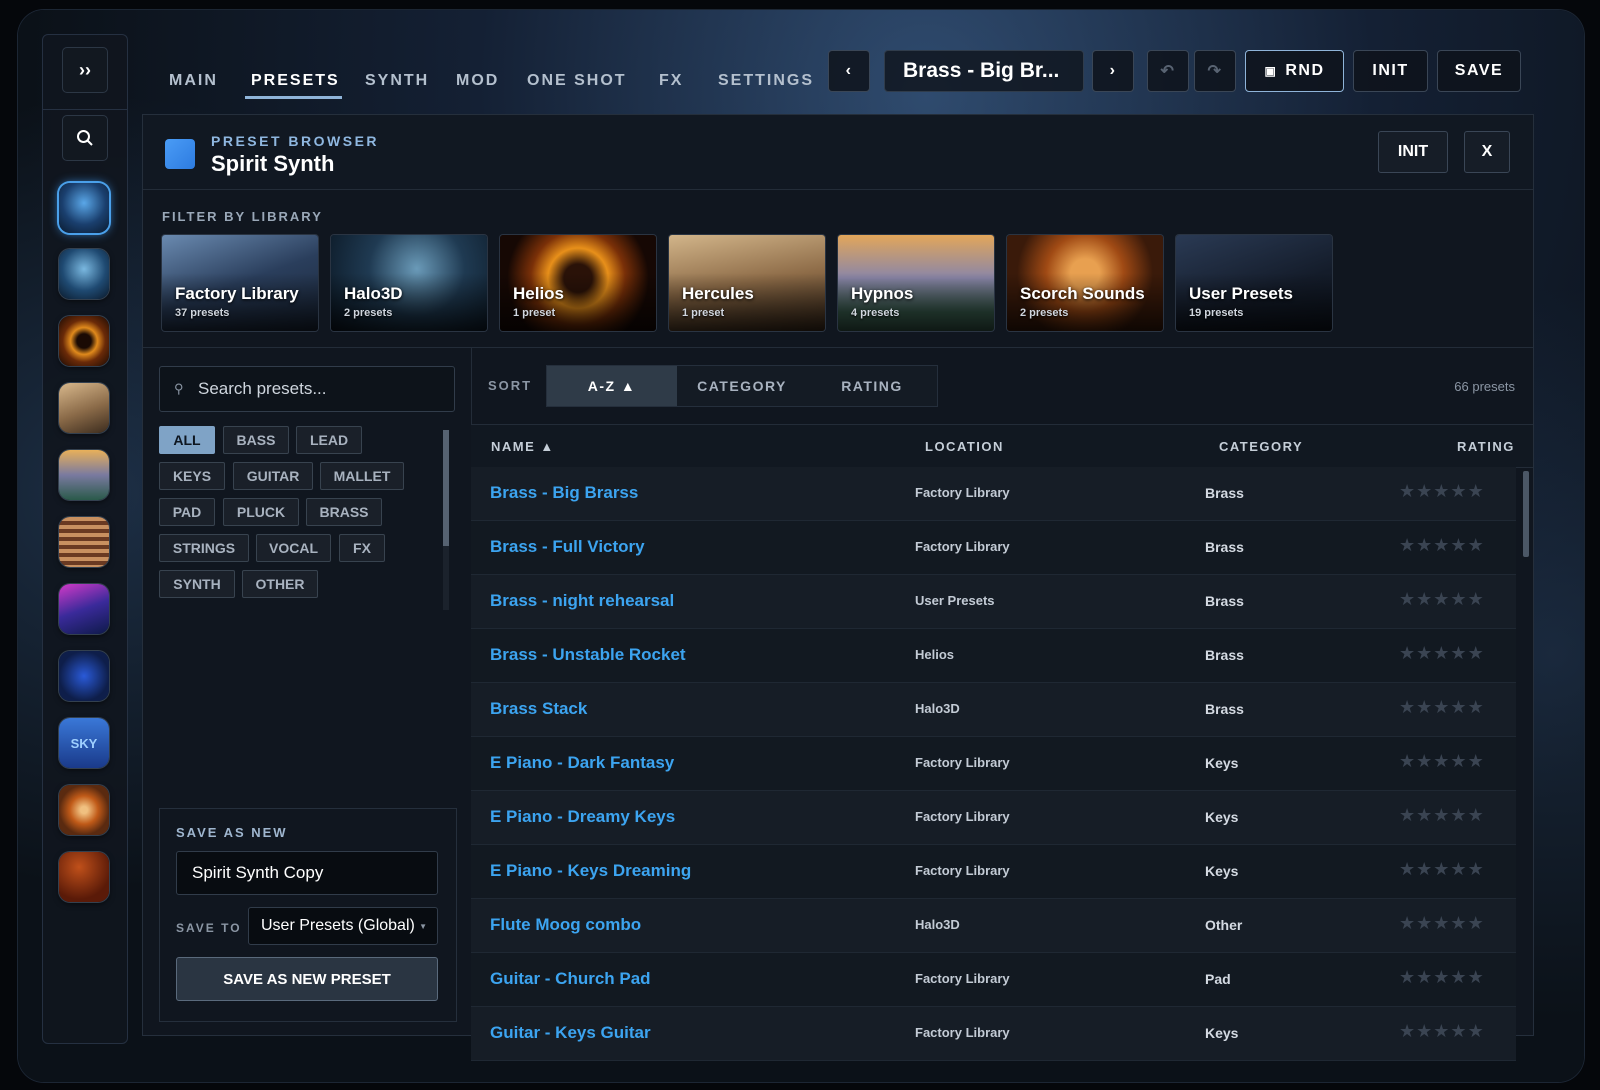 This screenshot has width=1600, height=1090. What do you see at coordinates (849, 71) in the screenshot?
I see `prev-preset-button: ‹` at bounding box center [849, 71].